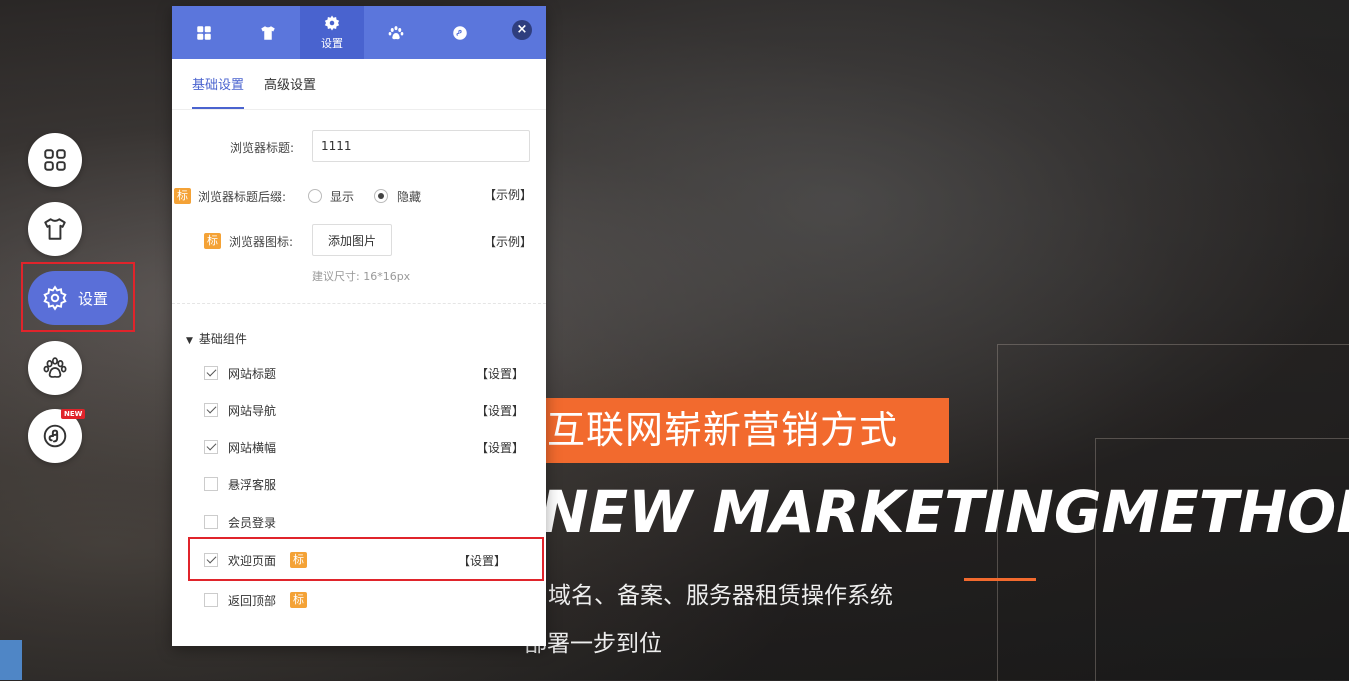 This screenshot has height=681, width=1349. Describe the element at coordinates (508, 241) in the screenshot. I see `icon-example-link: 【示例】` at that location.